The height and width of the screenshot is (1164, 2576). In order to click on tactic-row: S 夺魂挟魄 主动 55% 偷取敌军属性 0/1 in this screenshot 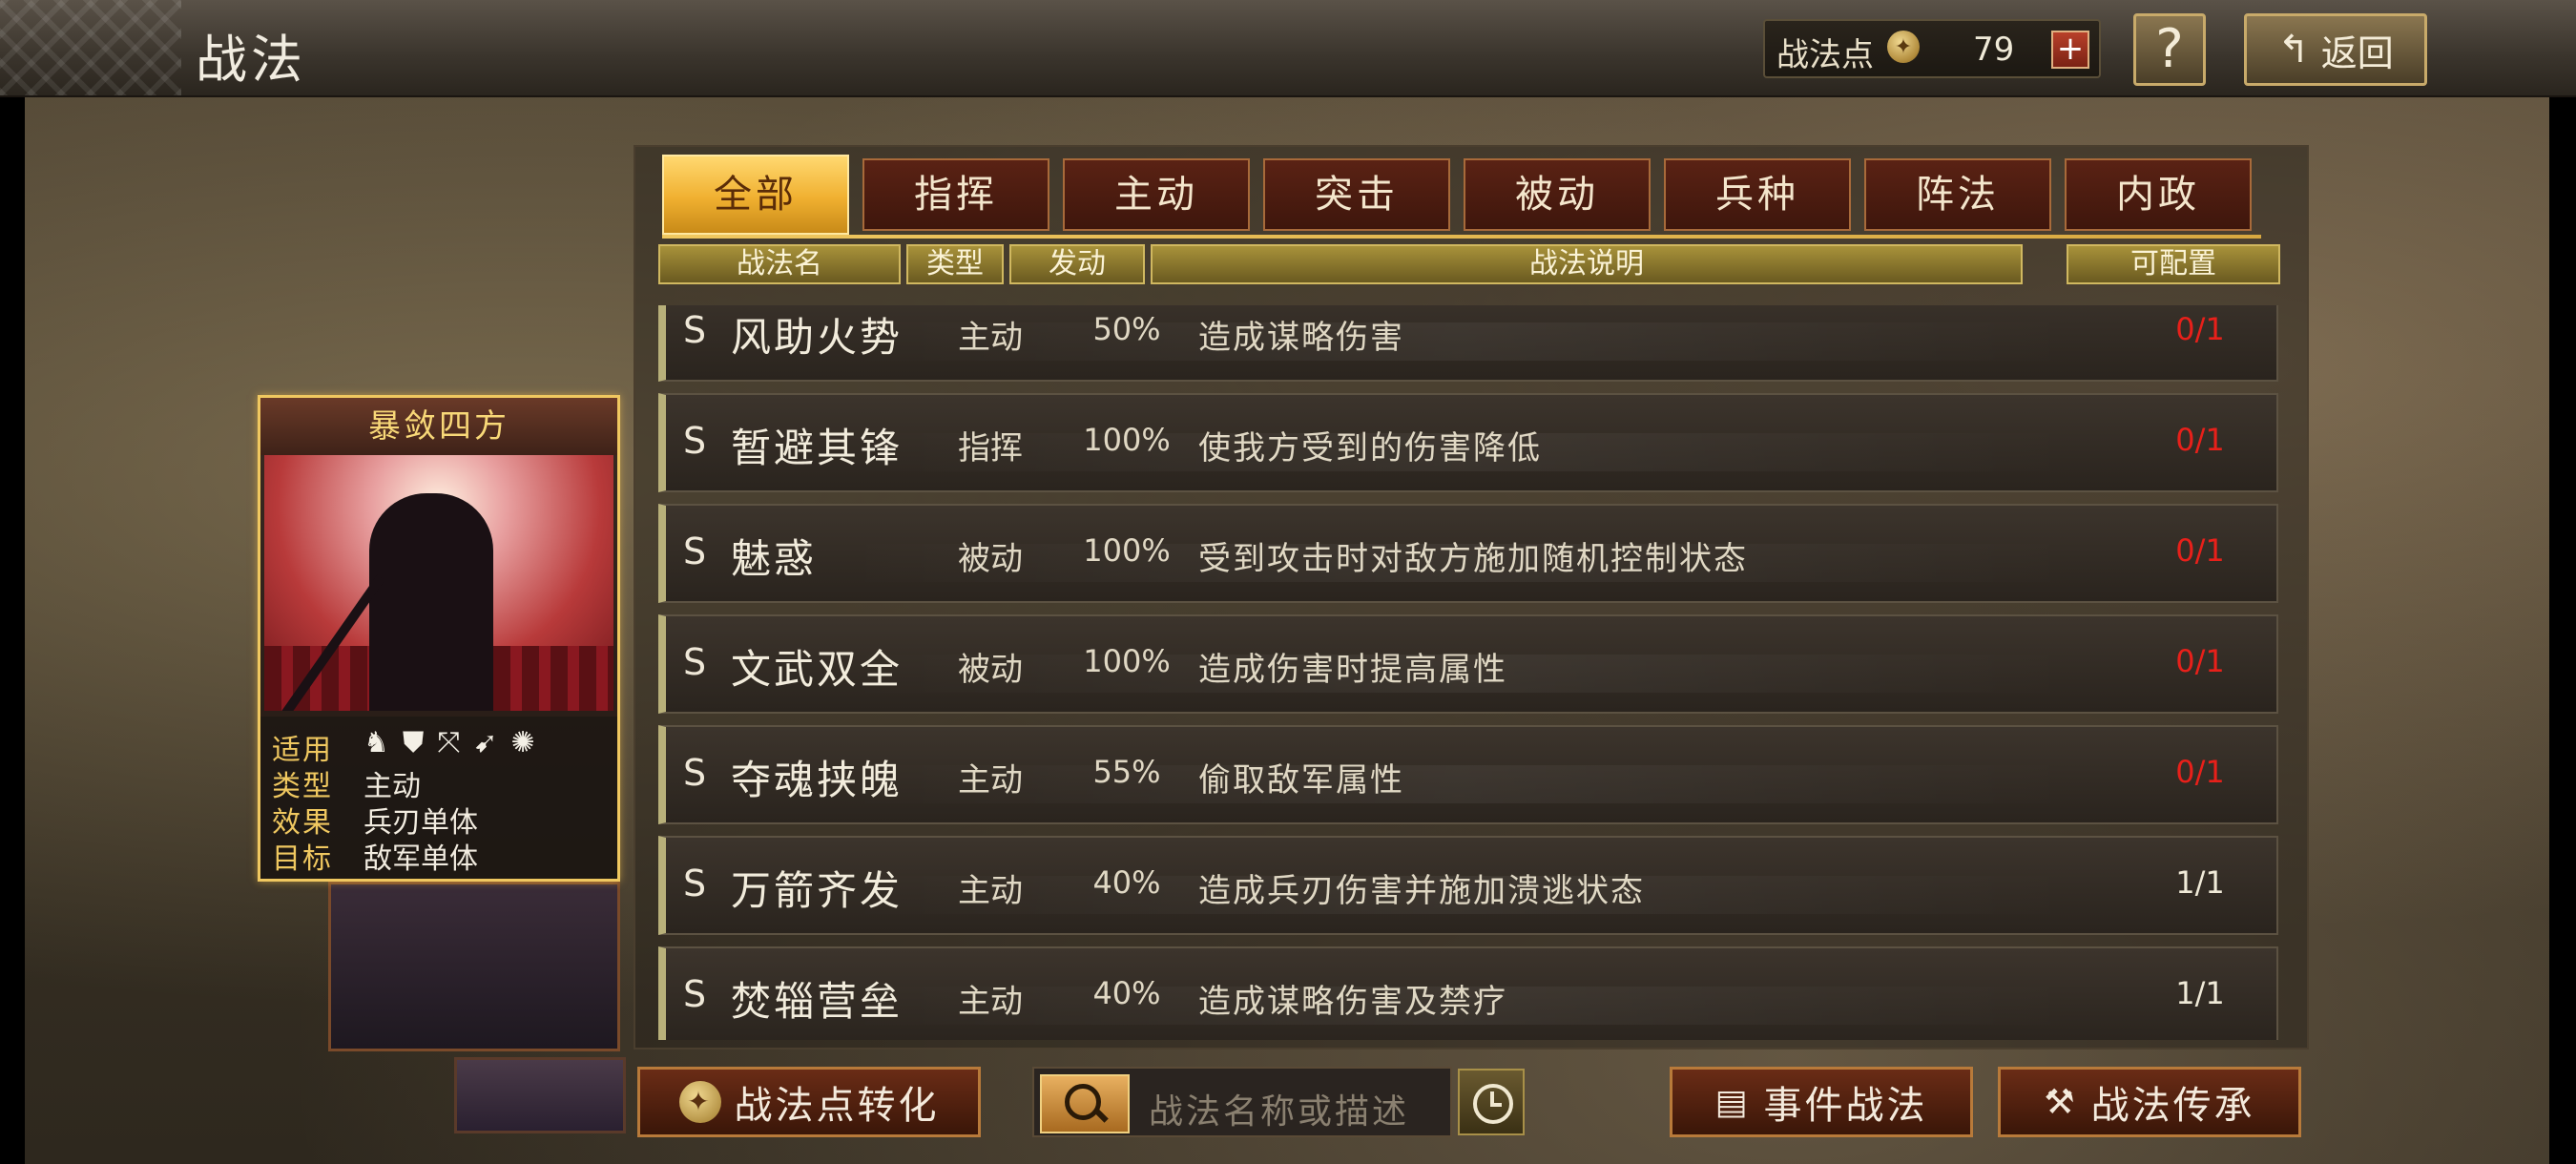, I will do `click(1468, 774)`.